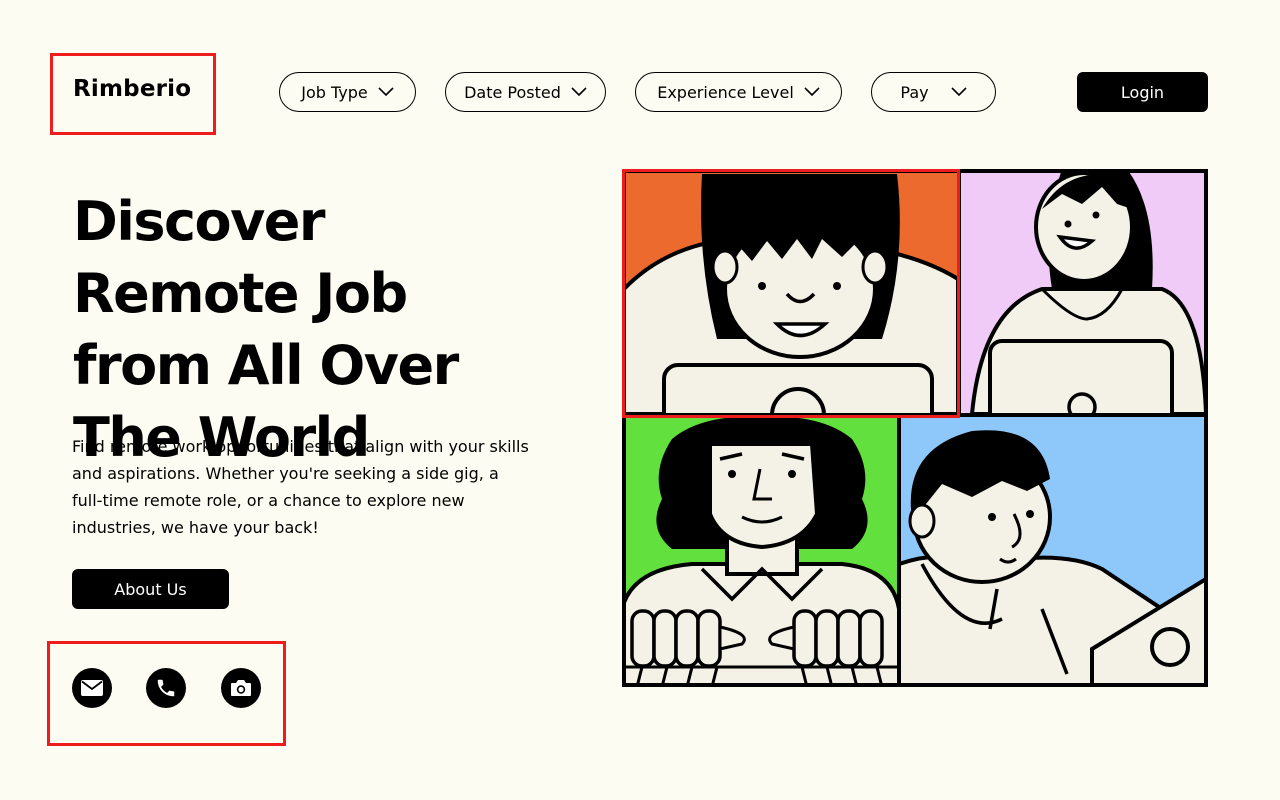 The height and width of the screenshot is (800, 1280). I want to click on about-us-button: About Us, so click(150, 589).